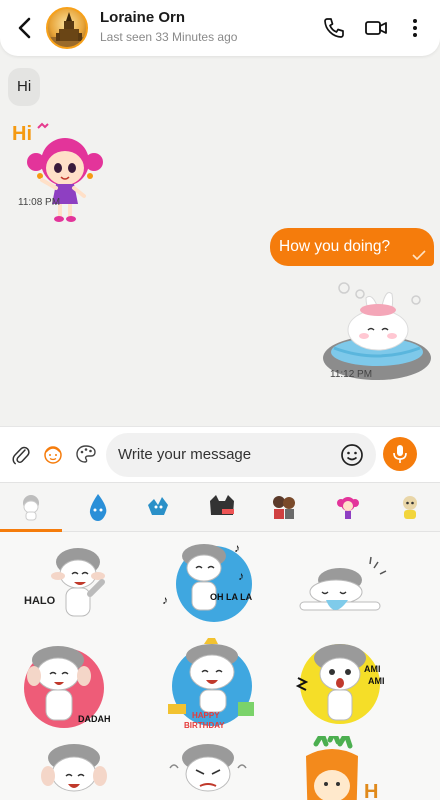  I want to click on message-composer: Write your message, so click(220, 454).